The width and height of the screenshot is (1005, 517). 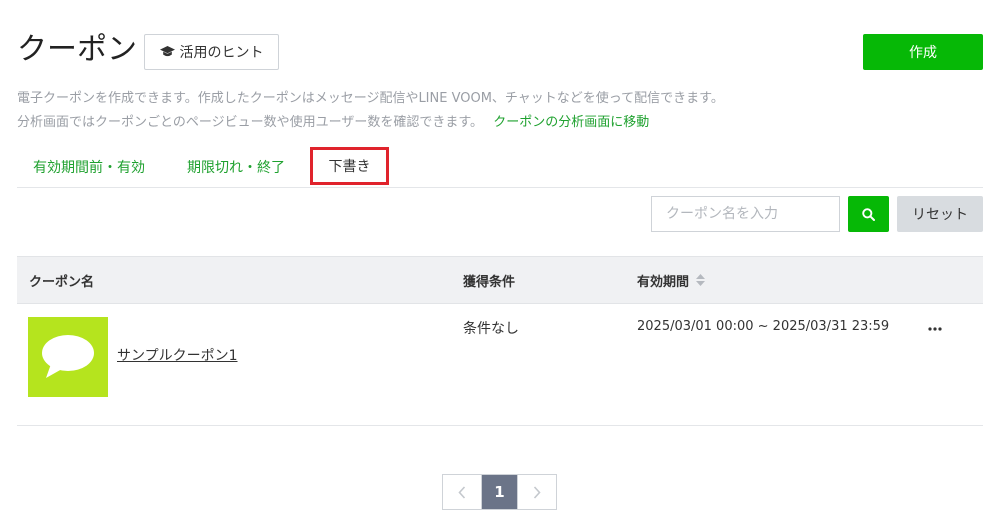 I want to click on coupon-search-input, so click(x=745, y=214).